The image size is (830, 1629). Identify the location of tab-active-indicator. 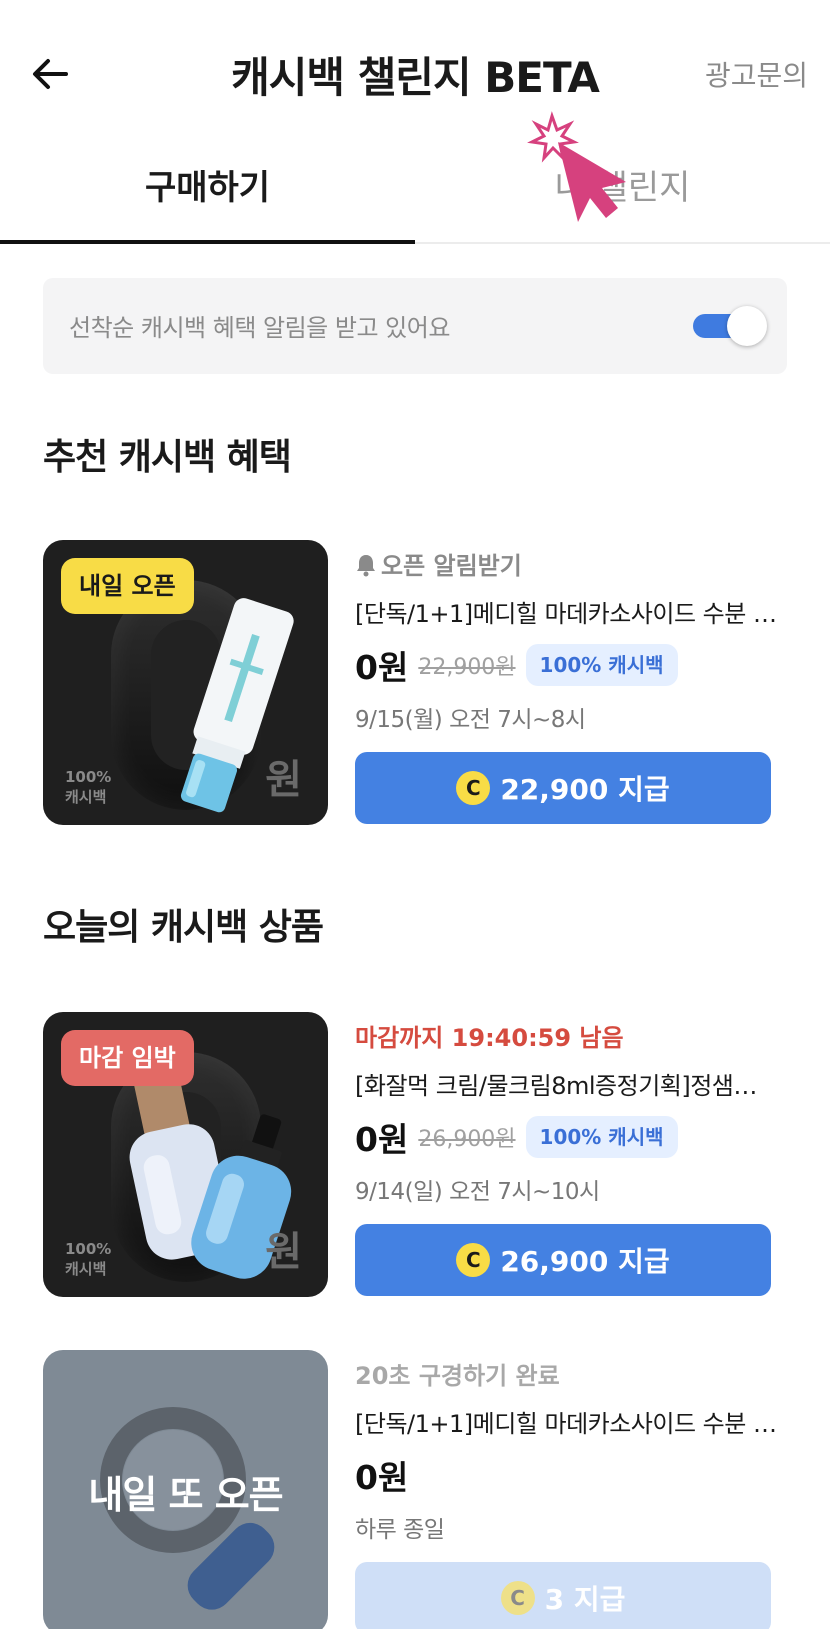
(207, 242).